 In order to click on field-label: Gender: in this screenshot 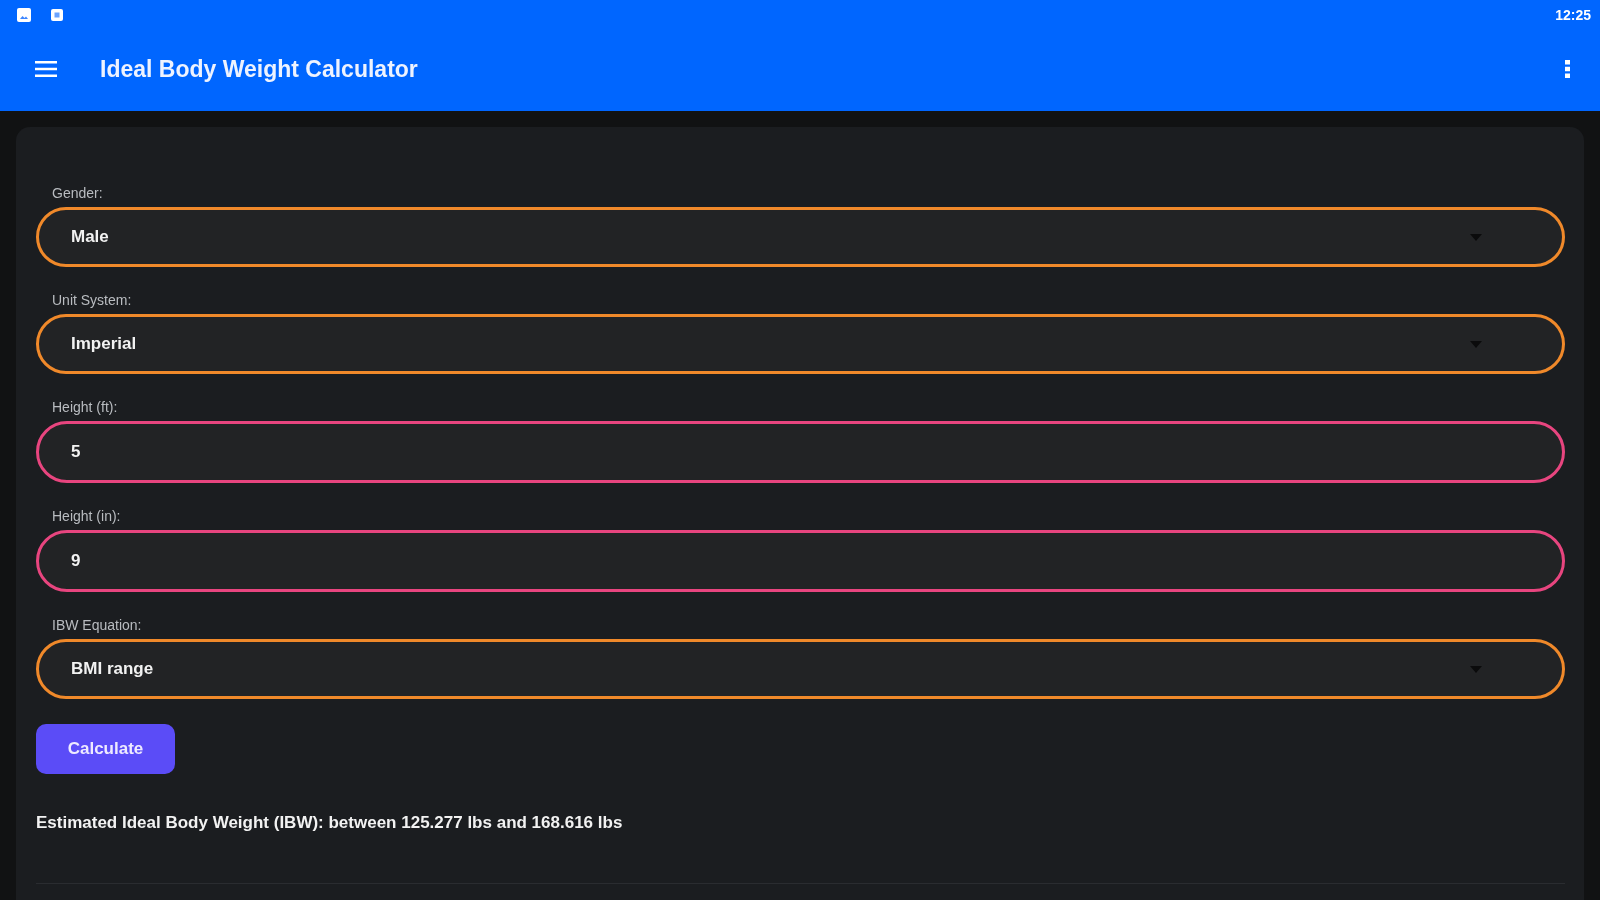, I will do `click(77, 193)`.